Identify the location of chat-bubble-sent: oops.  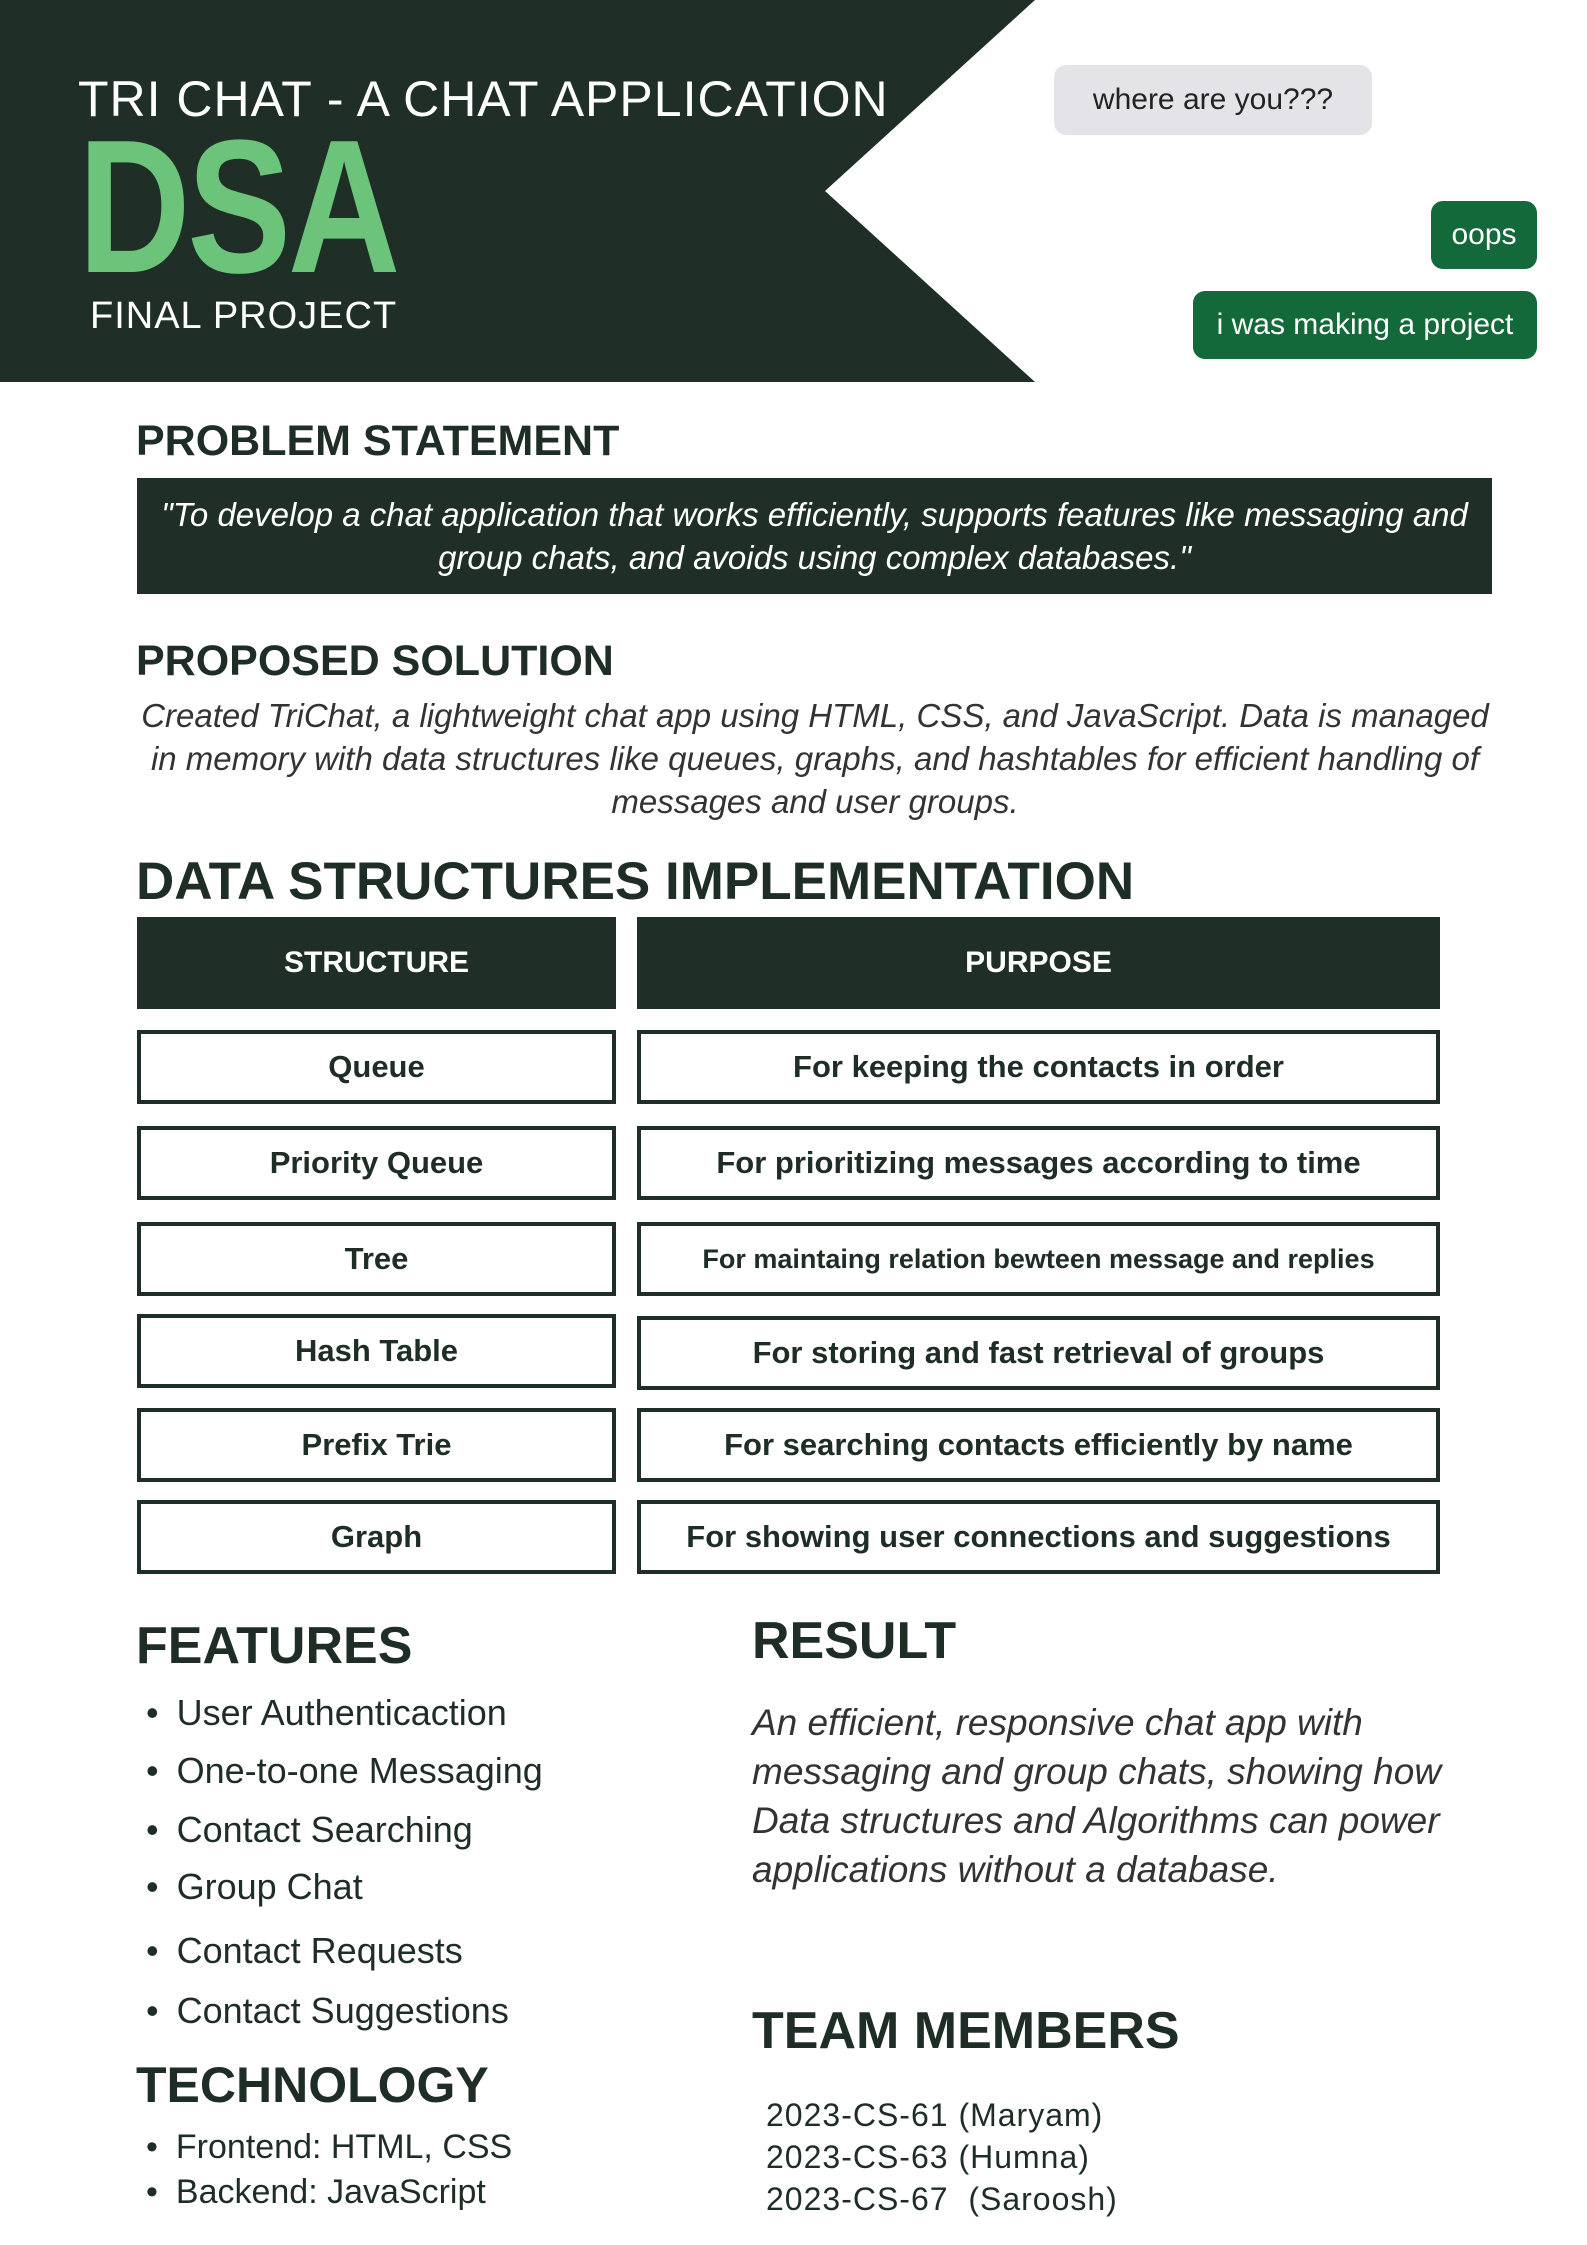
(1484, 235).